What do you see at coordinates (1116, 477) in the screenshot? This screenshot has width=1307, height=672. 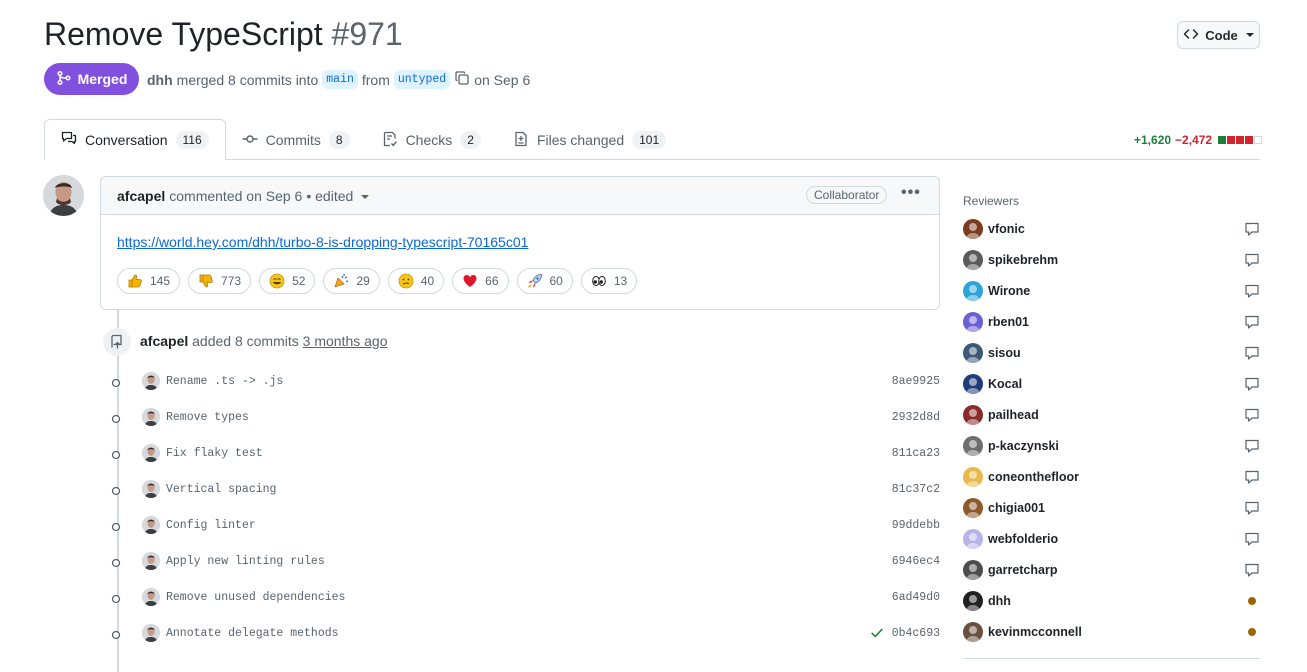 I see `reviewer-name: coneonthefloor` at bounding box center [1116, 477].